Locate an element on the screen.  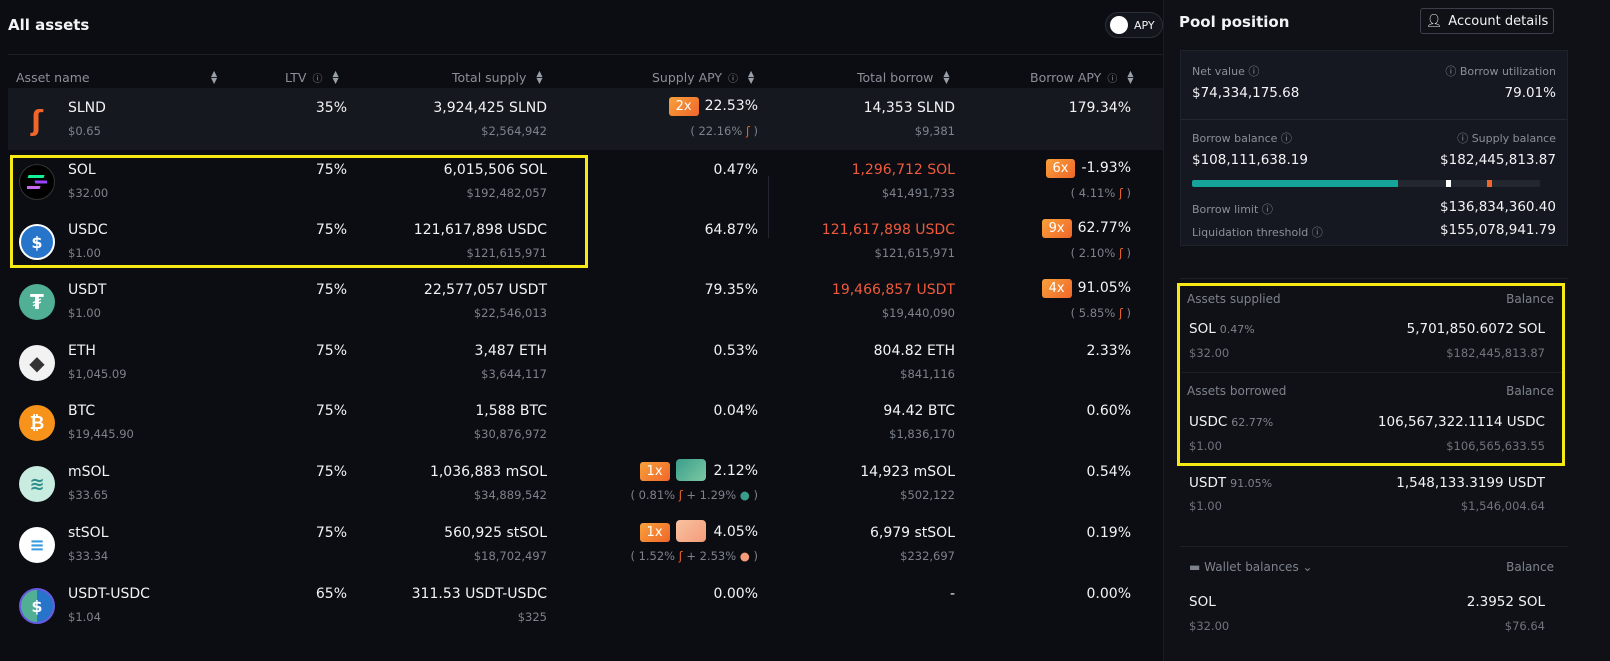
borrow-balance: $108,111,638.19 is located at coordinates (1250, 160).